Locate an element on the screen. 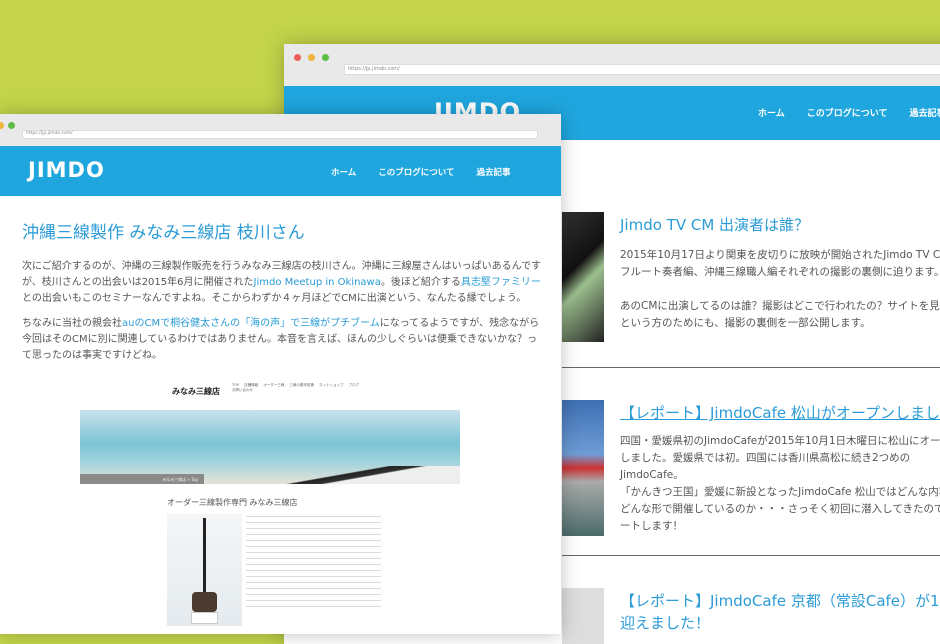 The image size is (940, 644). sanshin-neck-image is located at coordinates (335, 475).